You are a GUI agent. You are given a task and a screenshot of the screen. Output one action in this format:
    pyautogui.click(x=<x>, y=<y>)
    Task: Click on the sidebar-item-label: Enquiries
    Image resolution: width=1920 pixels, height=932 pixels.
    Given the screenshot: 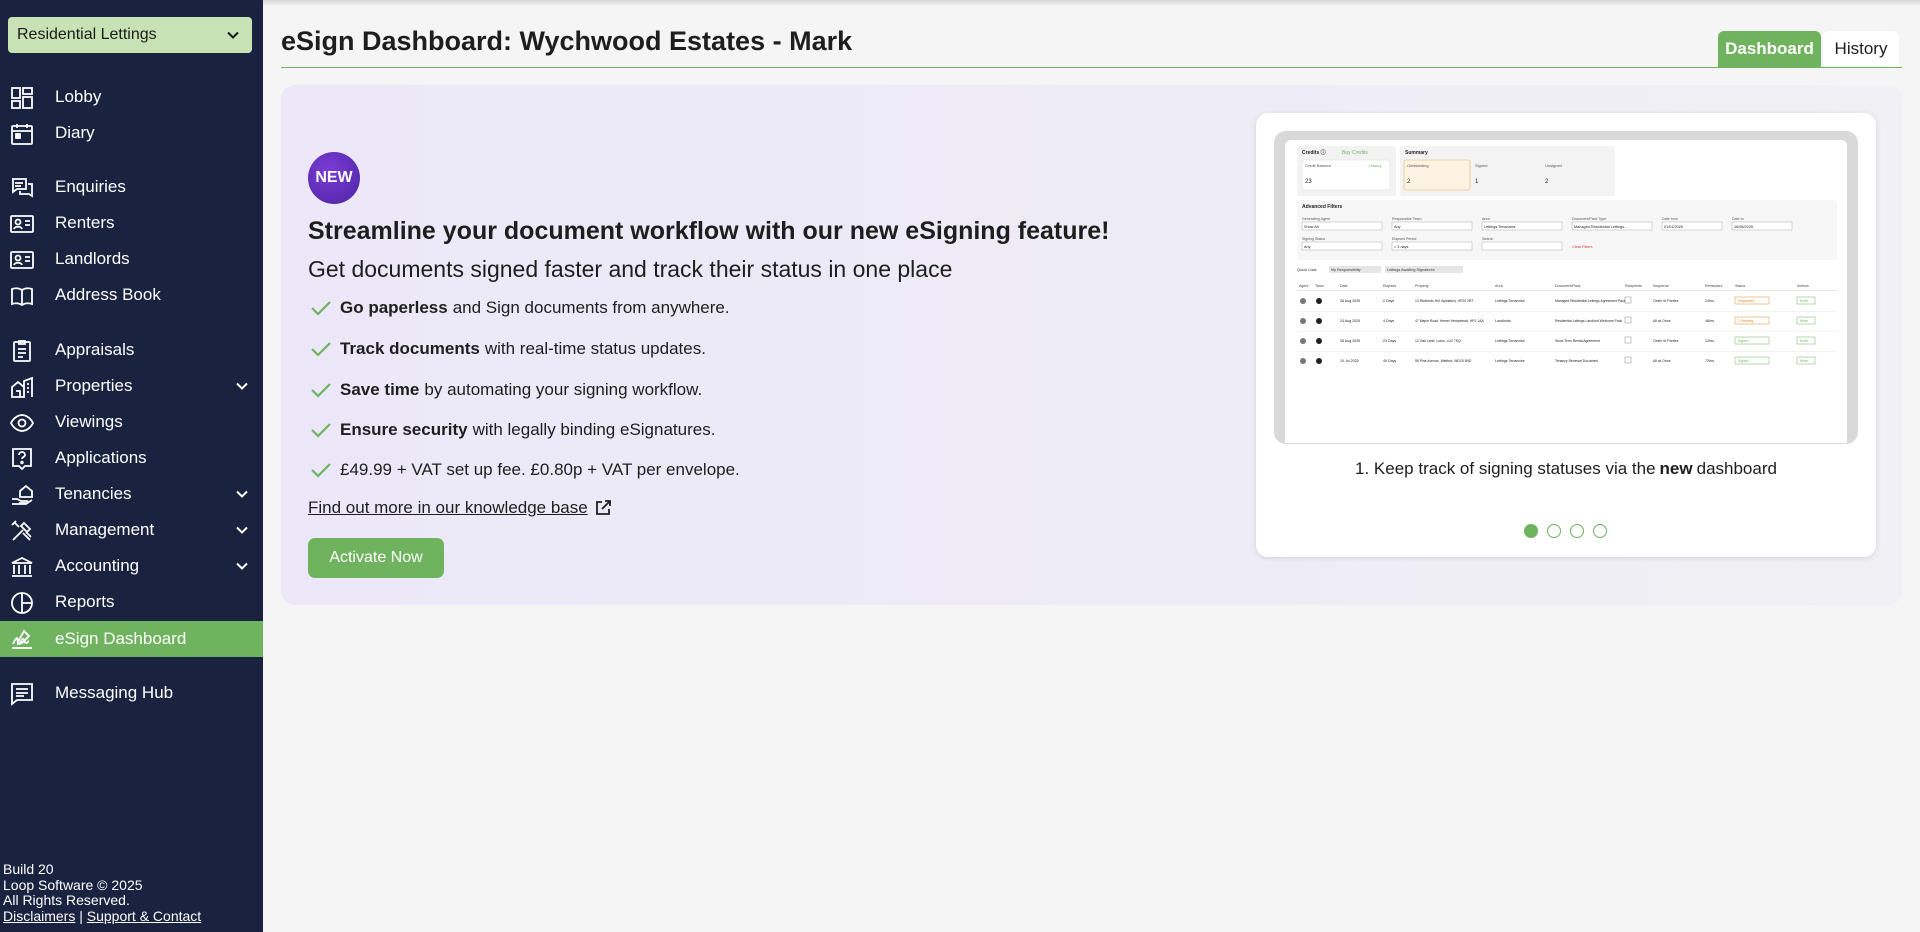 What is the action you would take?
    pyautogui.click(x=90, y=186)
    